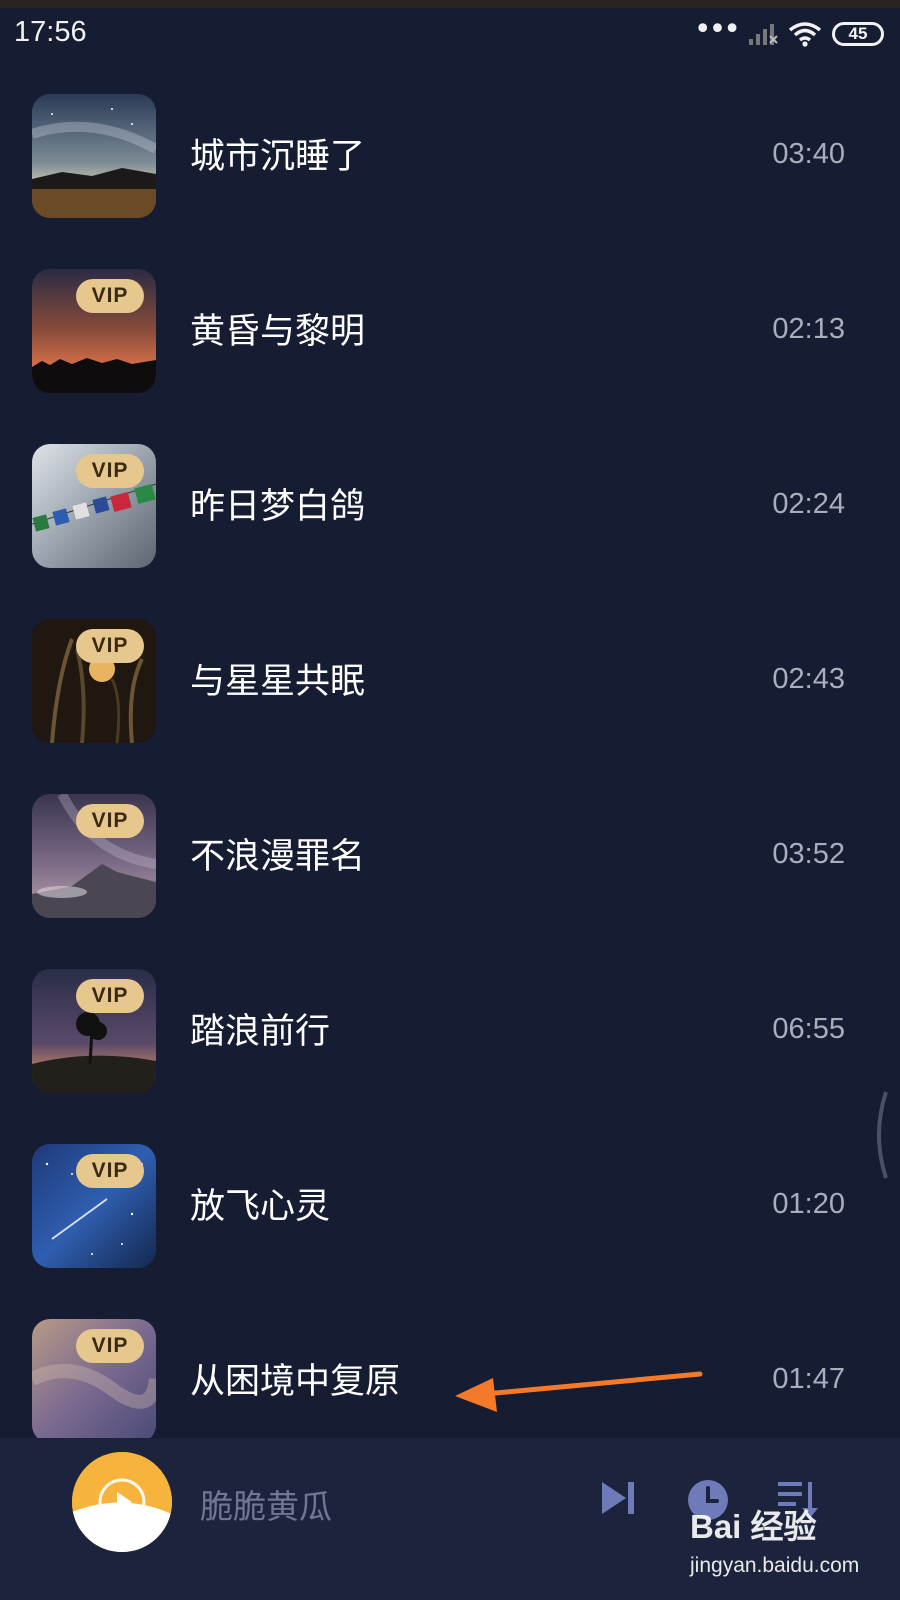  What do you see at coordinates (808, 504) in the screenshot?
I see `track-duration: 02:24` at bounding box center [808, 504].